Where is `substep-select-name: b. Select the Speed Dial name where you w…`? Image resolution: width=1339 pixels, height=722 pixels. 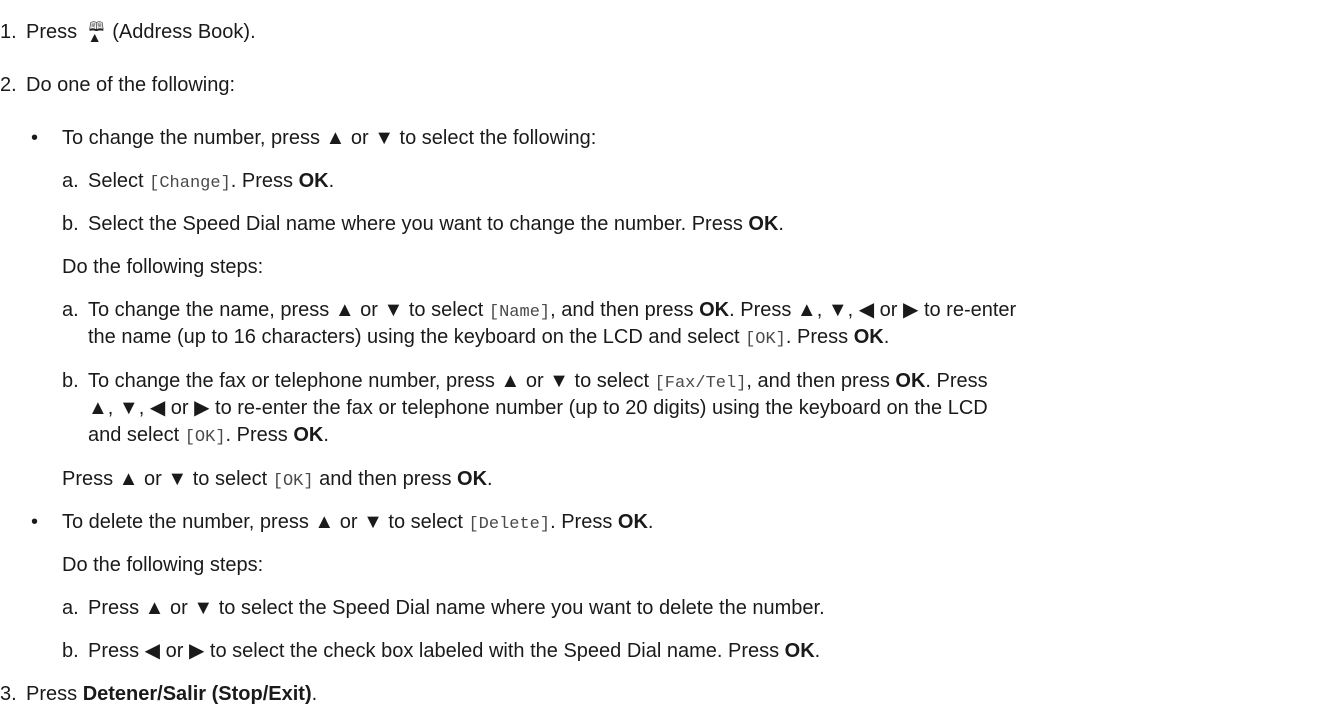 substep-select-name: b. Select the Speed Dial name where you w… is located at coordinates (423, 224).